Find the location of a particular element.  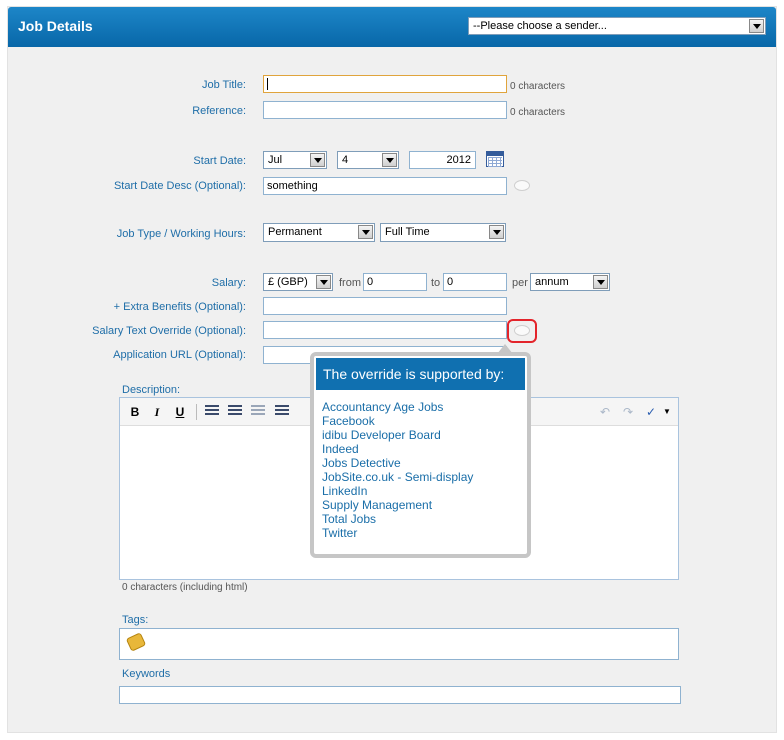

salary-to-input: 0 is located at coordinates (475, 282).